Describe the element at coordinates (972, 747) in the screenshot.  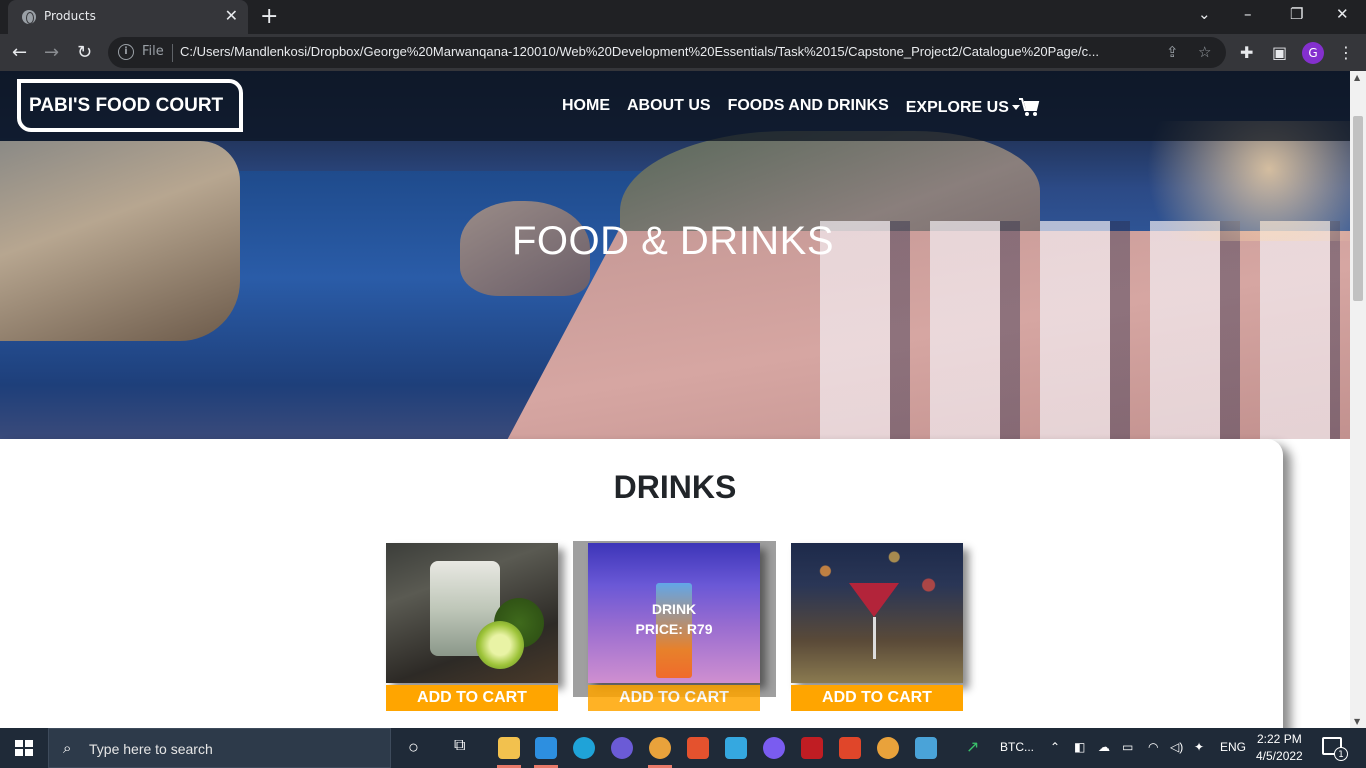
I see `stock-chart-icon: ↗` at that location.